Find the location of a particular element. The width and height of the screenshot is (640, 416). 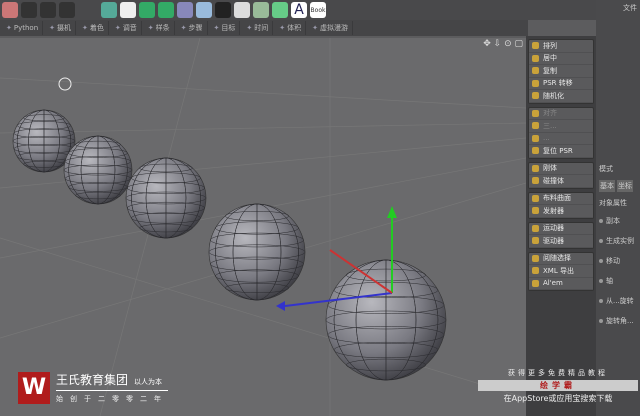

deformer-icon is located at coordinates (185, 10).